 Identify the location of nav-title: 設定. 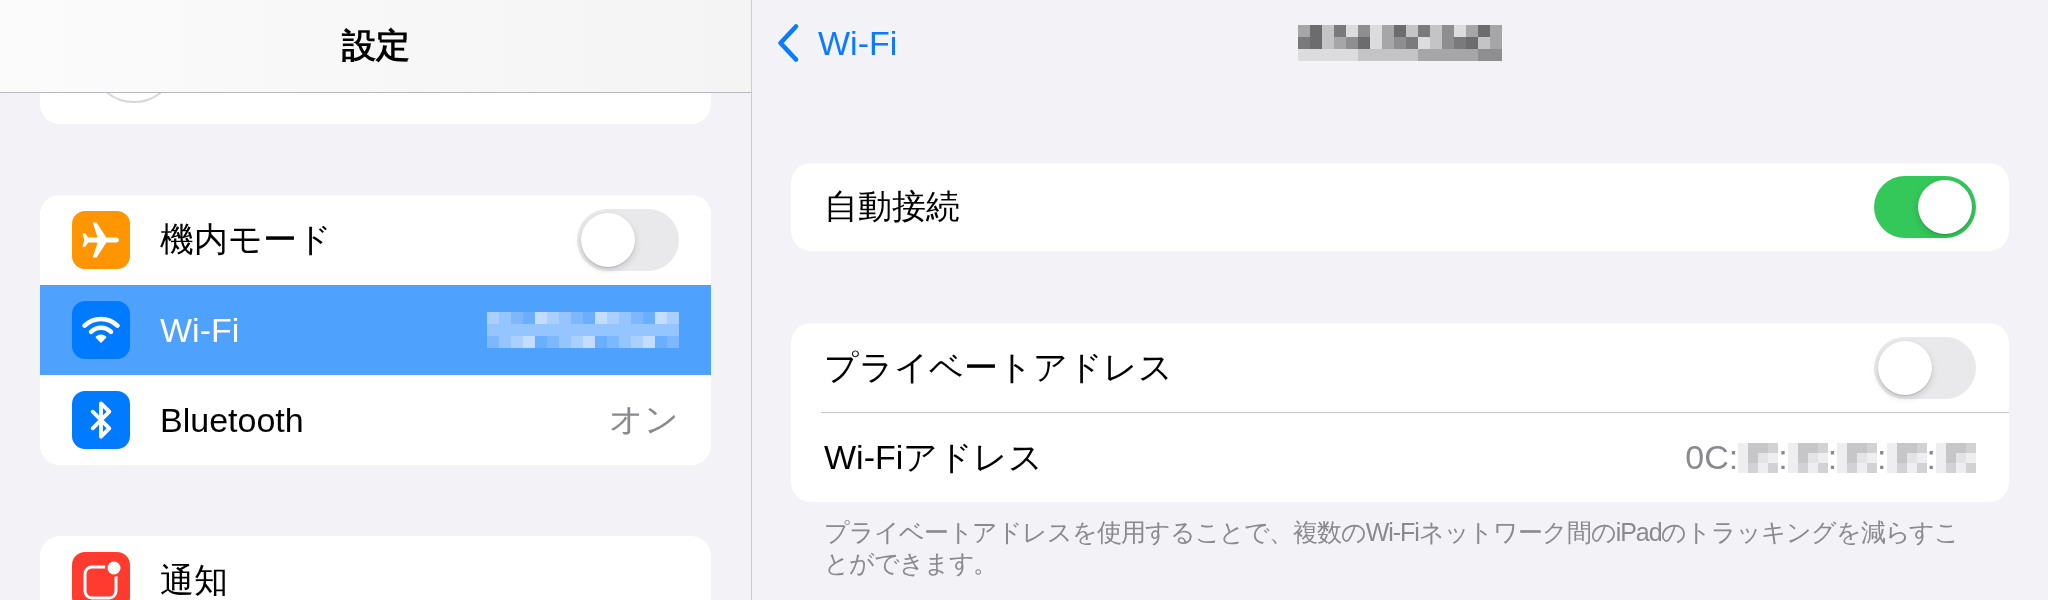
(375, 45).